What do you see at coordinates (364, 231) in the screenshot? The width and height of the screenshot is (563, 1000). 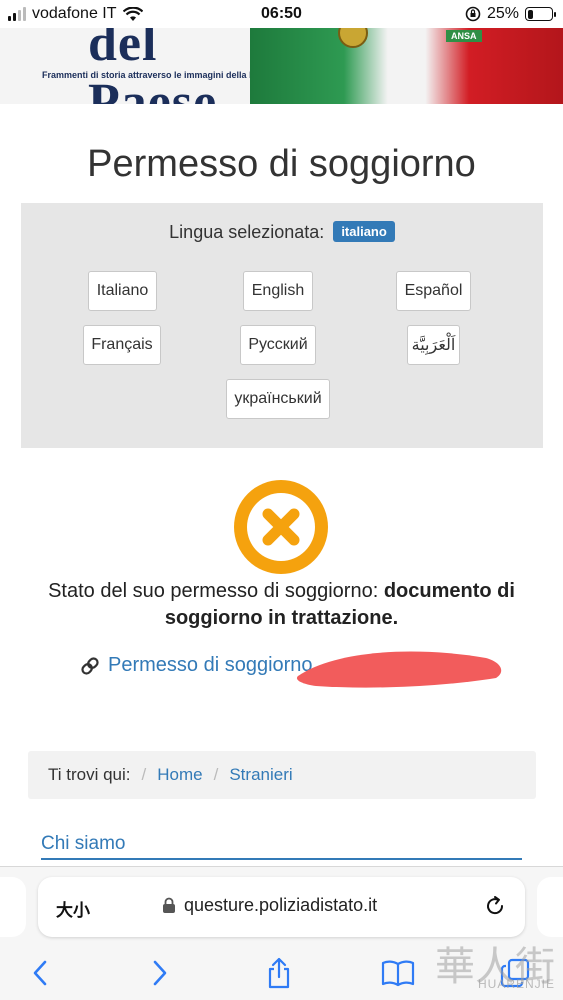 I see `language-selected-badge: italiano` at bounding box center [364, 231].